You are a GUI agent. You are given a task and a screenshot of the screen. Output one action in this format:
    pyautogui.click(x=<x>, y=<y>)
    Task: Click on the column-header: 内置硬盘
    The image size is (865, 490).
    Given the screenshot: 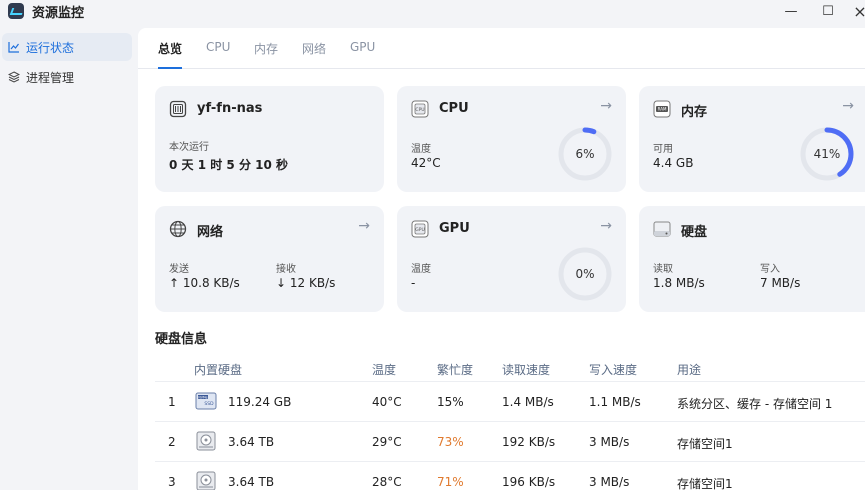 What is the action you would take?
    pyautogui.click(x=218, y=369)
    